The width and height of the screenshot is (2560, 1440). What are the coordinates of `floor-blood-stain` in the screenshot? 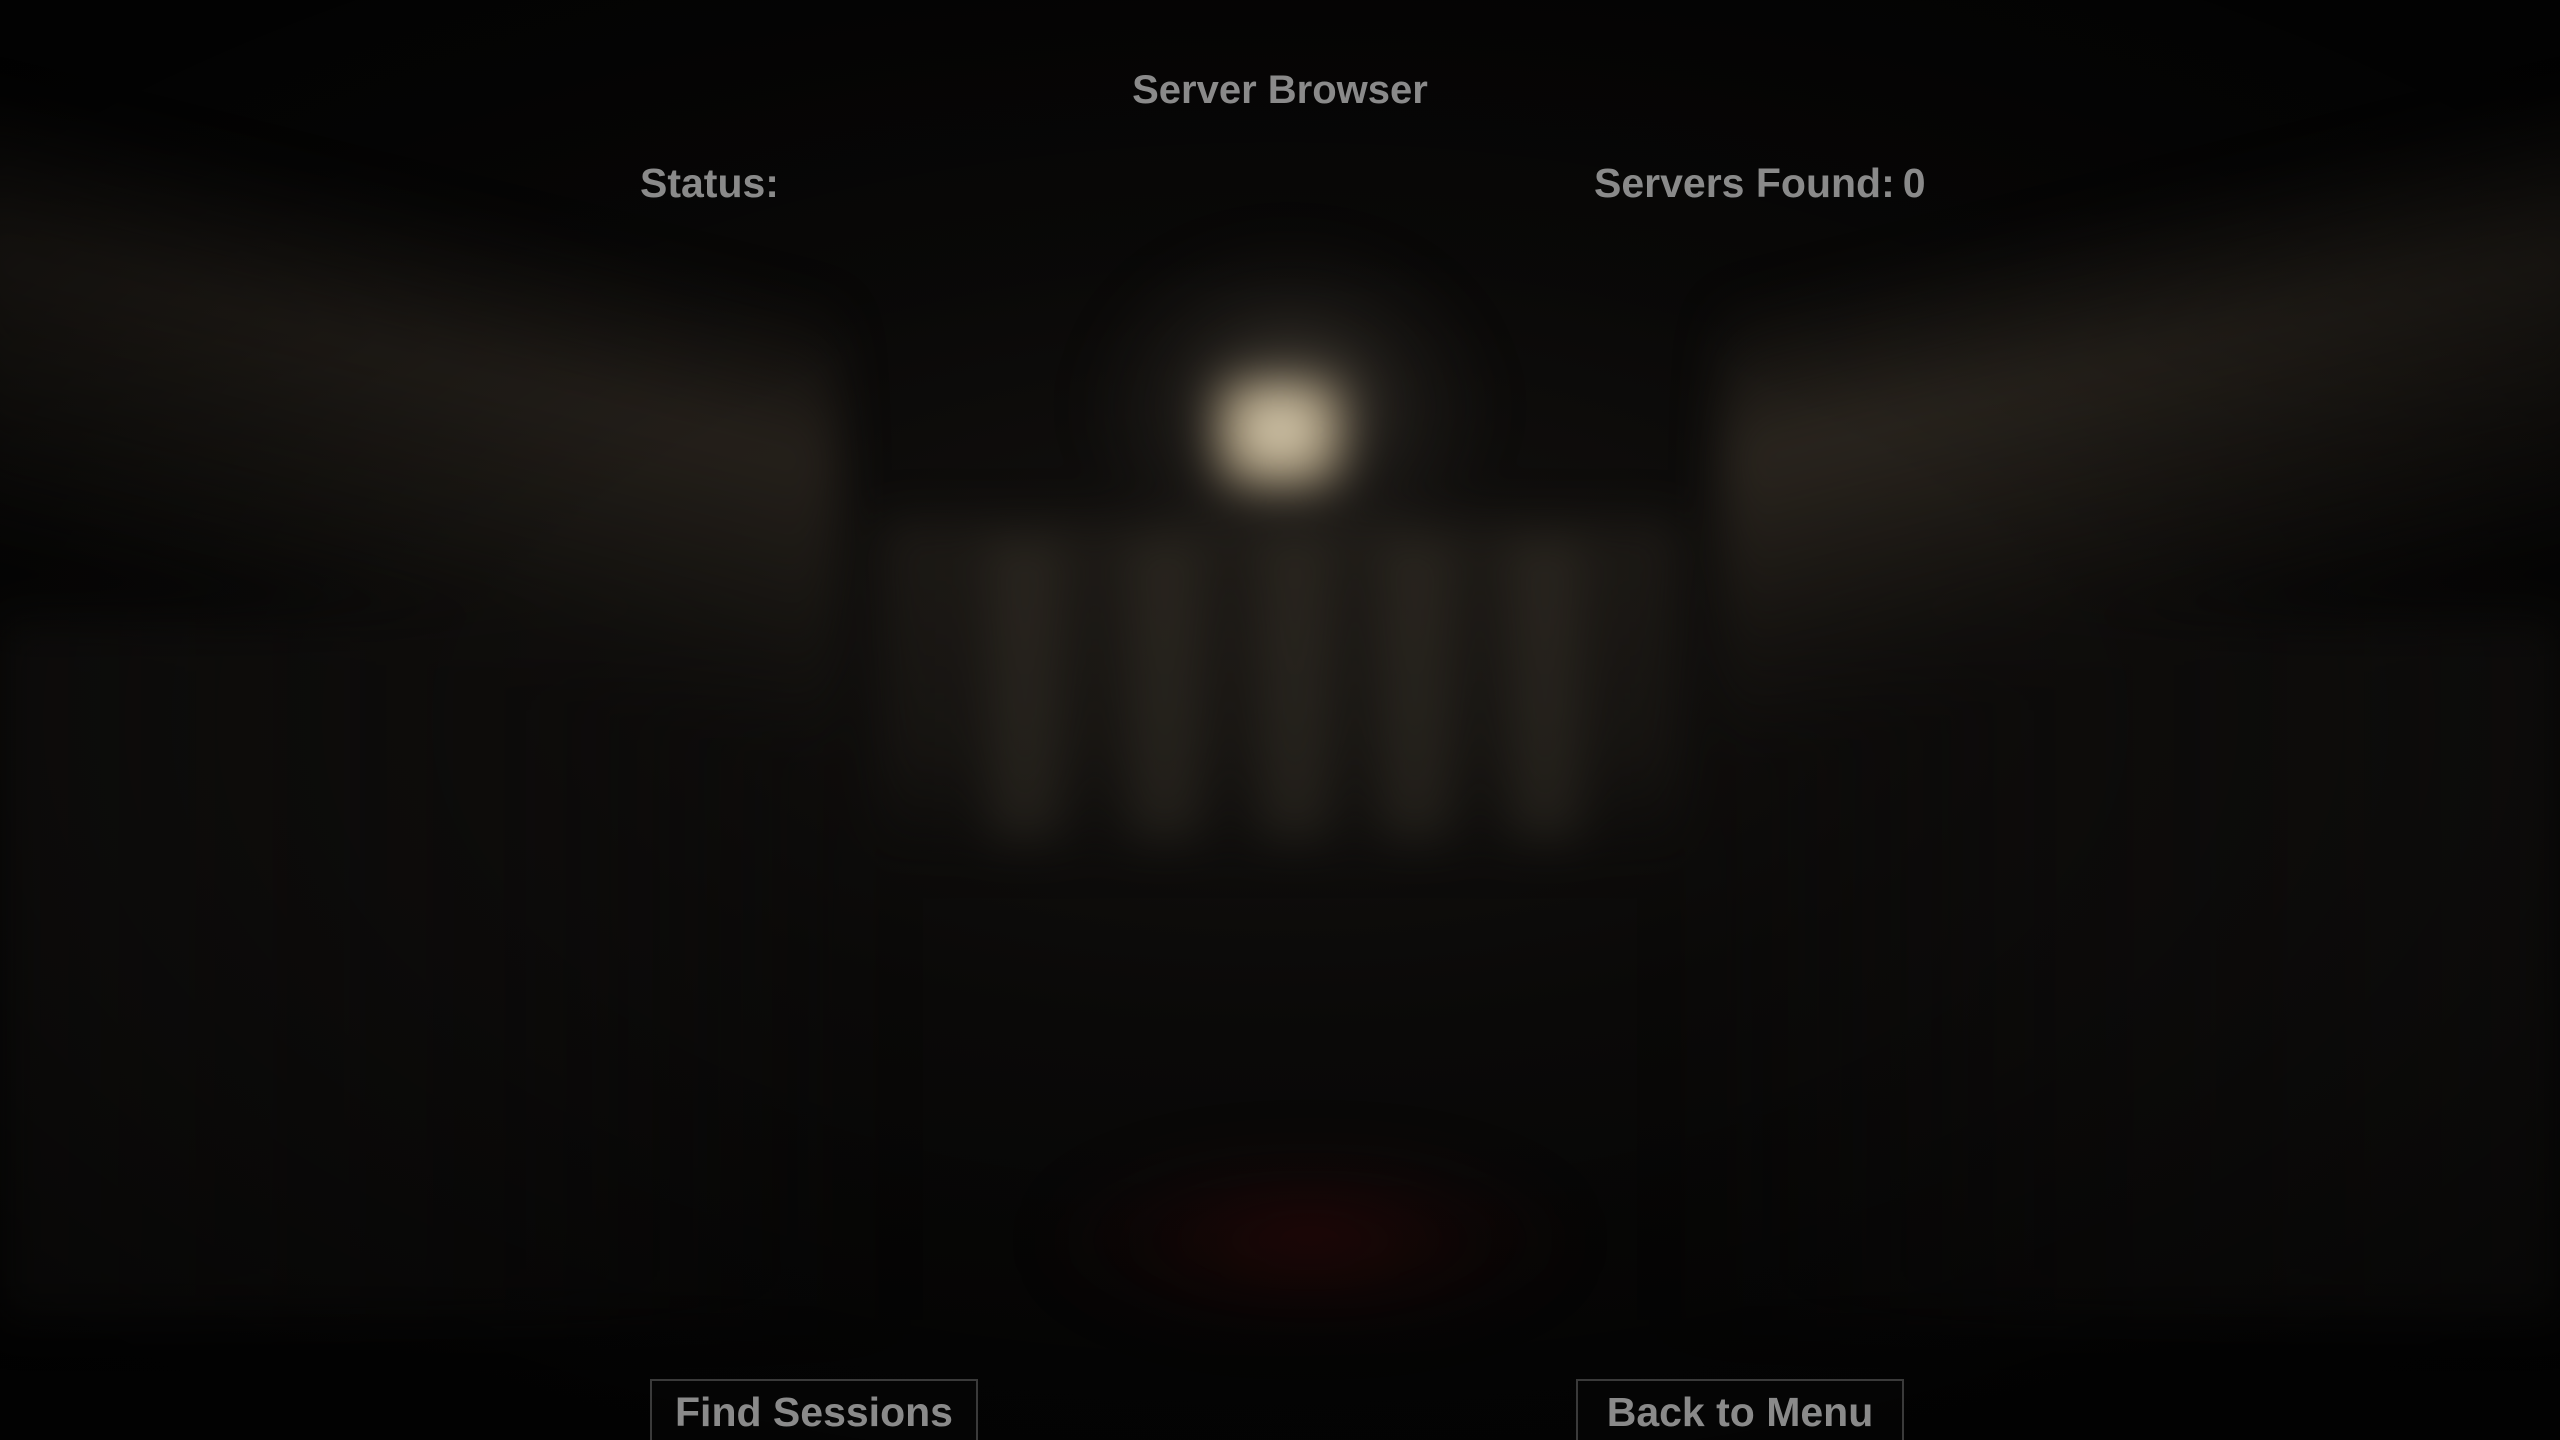 It's located at (1310, 1240).